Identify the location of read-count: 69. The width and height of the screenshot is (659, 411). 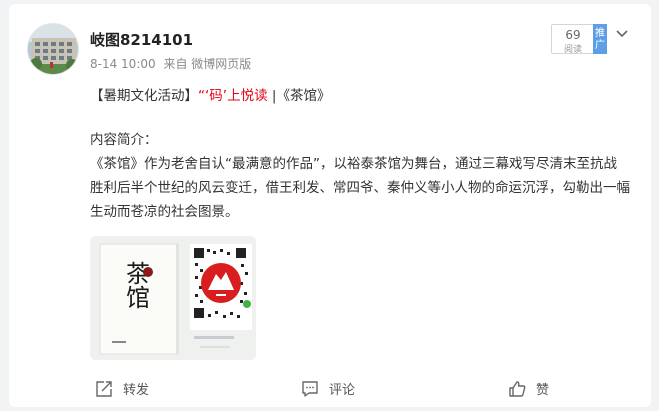
(573, 35).